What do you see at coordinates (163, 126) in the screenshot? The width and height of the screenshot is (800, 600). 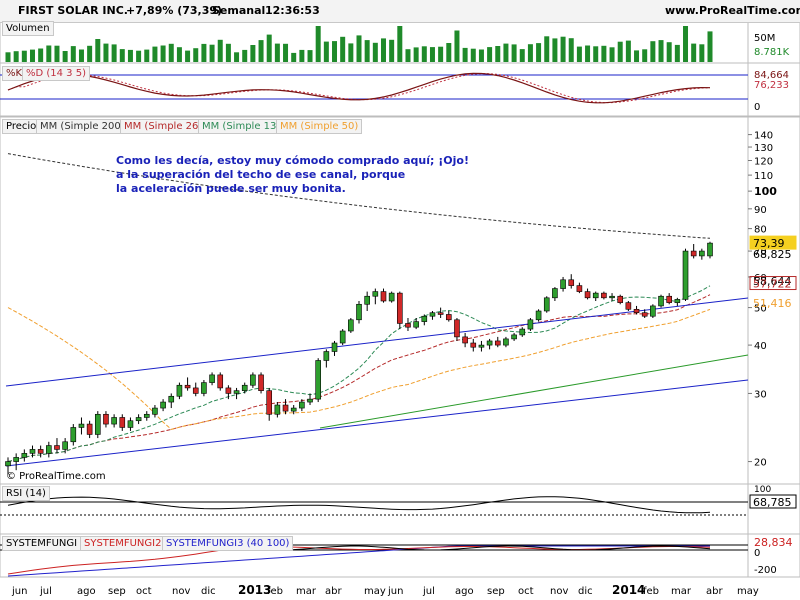 I see `ma26-label: MM (Simple 26)` at bounding box center [163, 126].